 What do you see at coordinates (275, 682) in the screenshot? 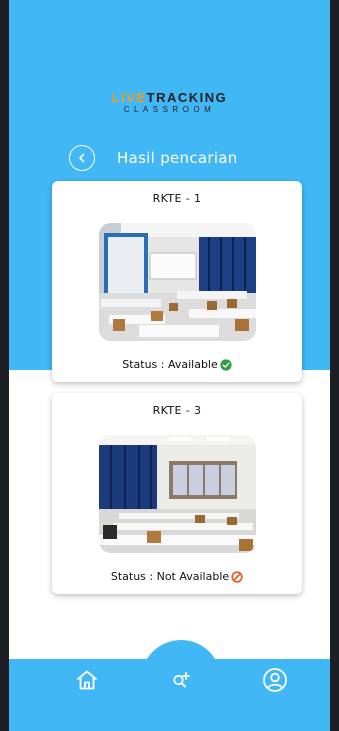
I see `profile-icon` at bounding box center [275, 682].